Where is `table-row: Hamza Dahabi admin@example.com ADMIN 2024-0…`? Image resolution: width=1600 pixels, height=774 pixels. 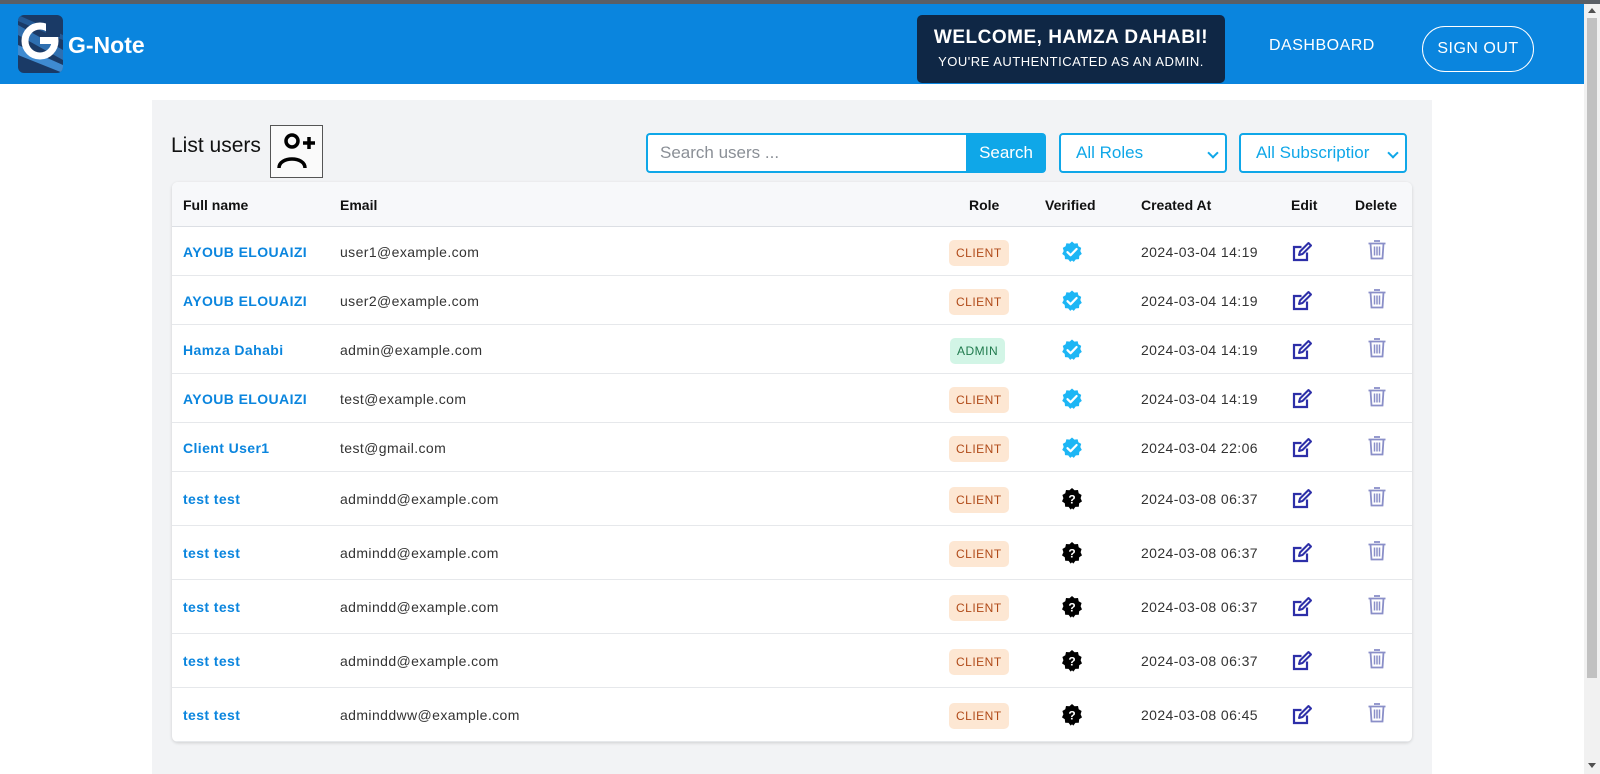 table-row: Hamza Dahabi admin@example.com ADMIN 2024-0… is located at coordinates (792, 349).